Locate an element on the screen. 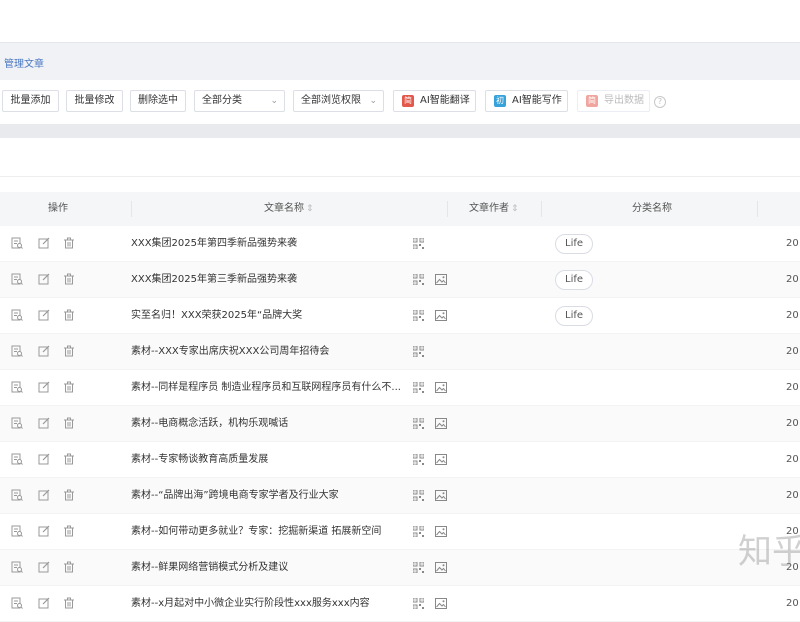 This screenshot has height=622, width=800. table-row: 素材--“品牌出海”跨境电商专家学者及行业大家 20 is located at coordinates (400, 496).